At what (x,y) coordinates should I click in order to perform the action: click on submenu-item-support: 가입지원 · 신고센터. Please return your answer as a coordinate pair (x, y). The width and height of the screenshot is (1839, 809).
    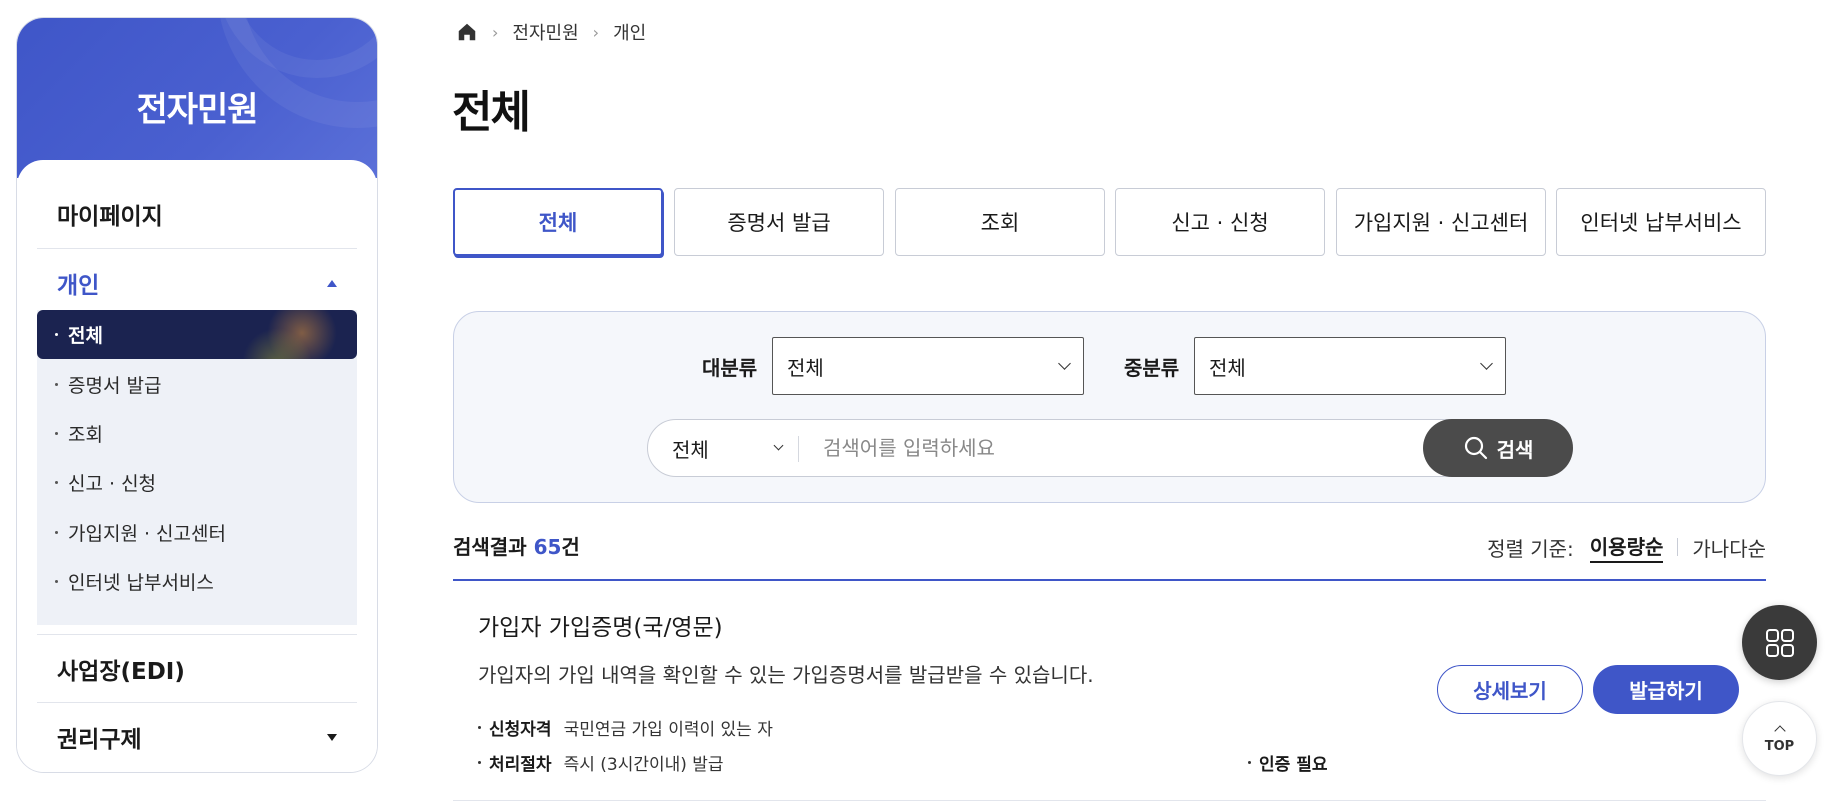
    Looking at the image, I should click on (197, 532).